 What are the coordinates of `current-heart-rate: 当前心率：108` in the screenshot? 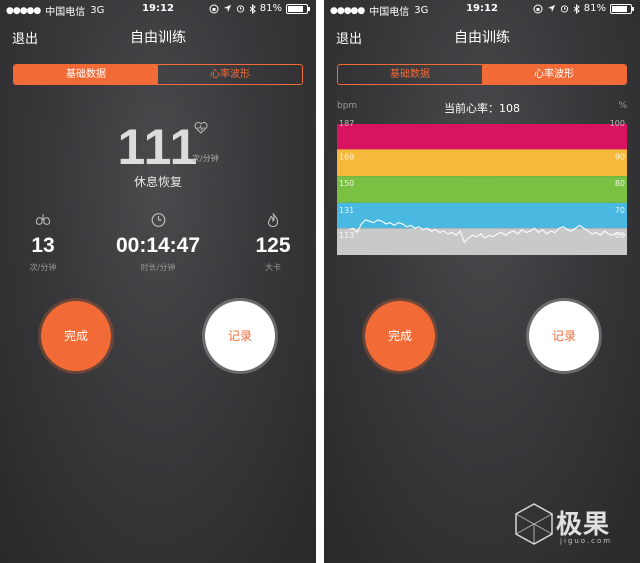 It's located at (482, 108).